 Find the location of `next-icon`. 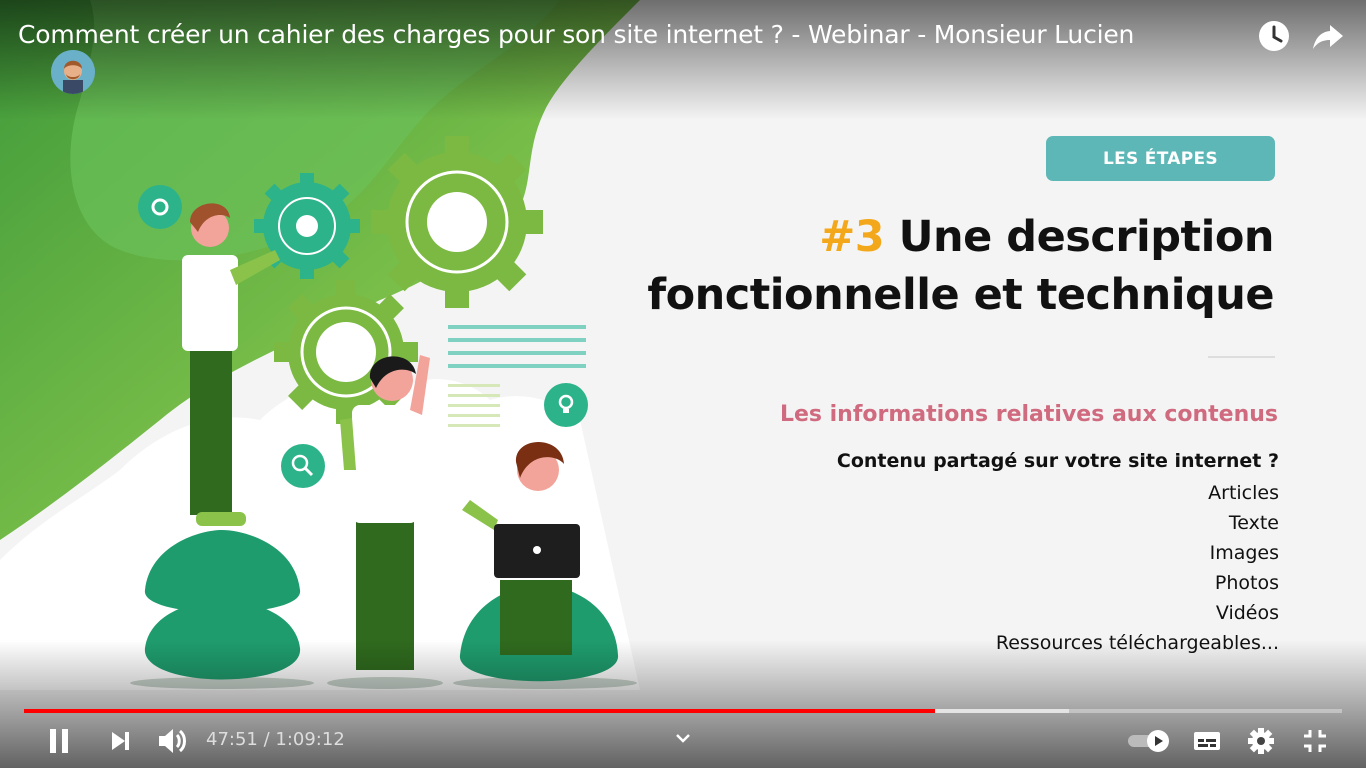

next-icon is located at coordinates (120, 741).